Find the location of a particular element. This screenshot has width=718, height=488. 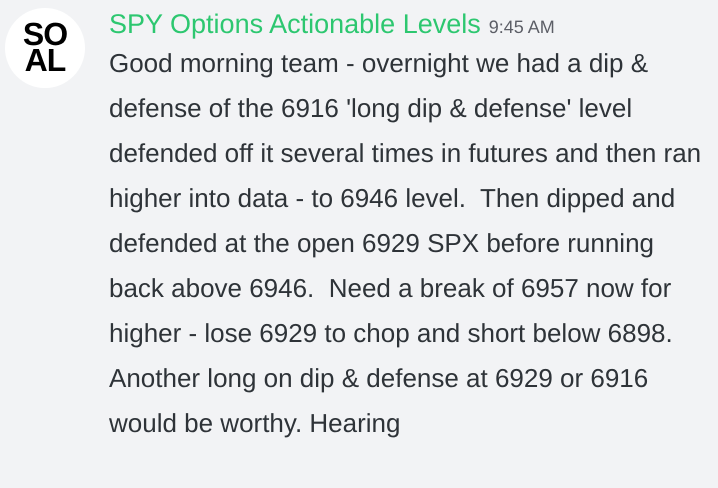

avatar: SO AL is located at coordinates (45, 48).